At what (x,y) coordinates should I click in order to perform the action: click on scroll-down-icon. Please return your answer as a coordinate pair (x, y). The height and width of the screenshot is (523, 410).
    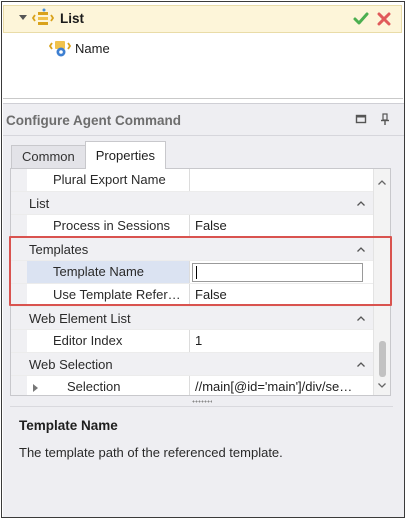
    Looking at the image, I should click on (382, 385).